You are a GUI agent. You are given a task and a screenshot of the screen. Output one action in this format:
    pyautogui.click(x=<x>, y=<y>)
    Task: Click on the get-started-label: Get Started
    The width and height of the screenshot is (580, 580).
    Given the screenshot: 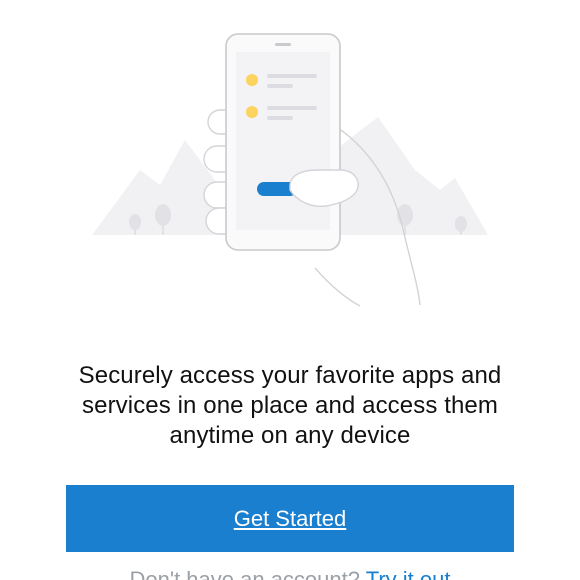 What is the action you would take?
    pyautogui.click(x=290, y=518)
    